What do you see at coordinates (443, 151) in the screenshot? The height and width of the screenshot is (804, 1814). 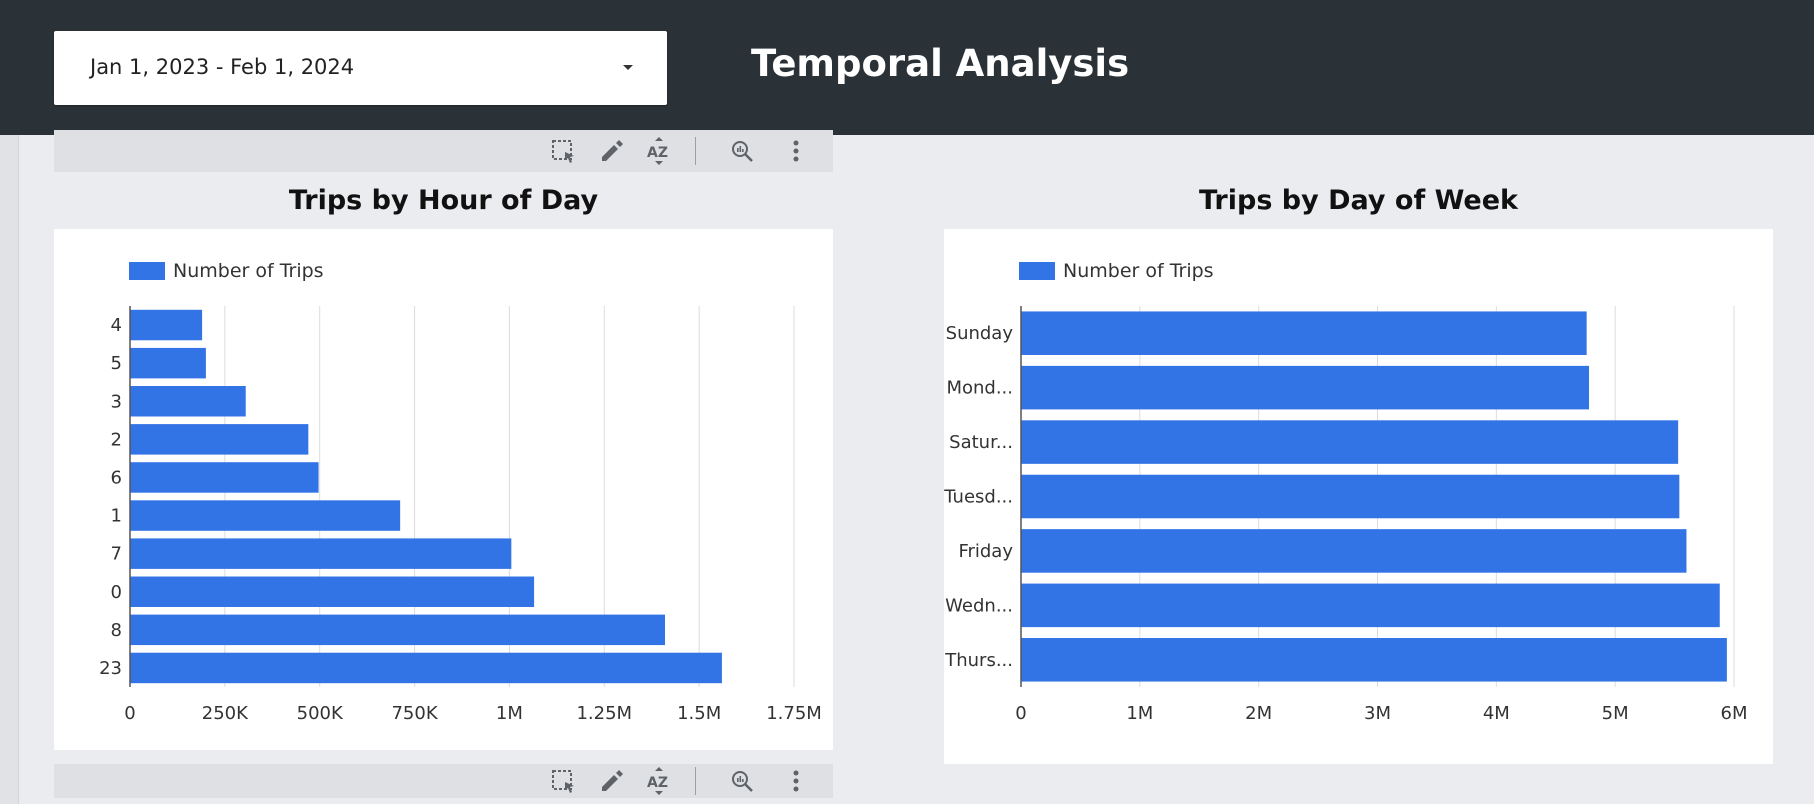 I see `chart-toolbar: AZ` at bounding box center [443, 151].